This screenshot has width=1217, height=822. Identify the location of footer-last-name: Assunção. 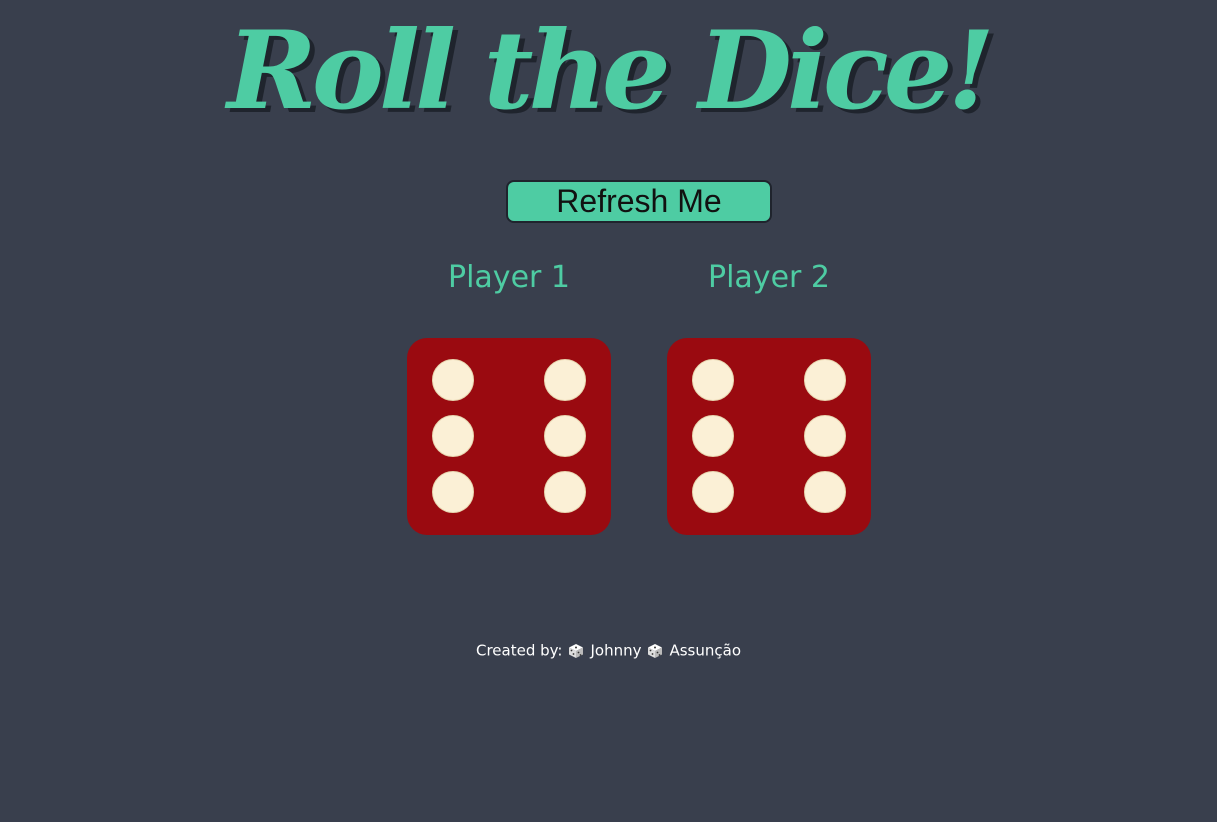
(705, 650).